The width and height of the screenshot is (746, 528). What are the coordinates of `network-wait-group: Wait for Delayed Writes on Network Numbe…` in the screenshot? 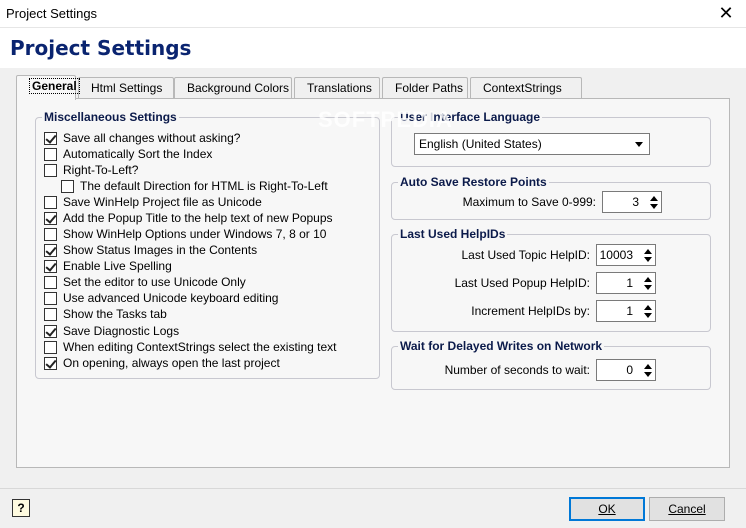 It's located at (551, 364).